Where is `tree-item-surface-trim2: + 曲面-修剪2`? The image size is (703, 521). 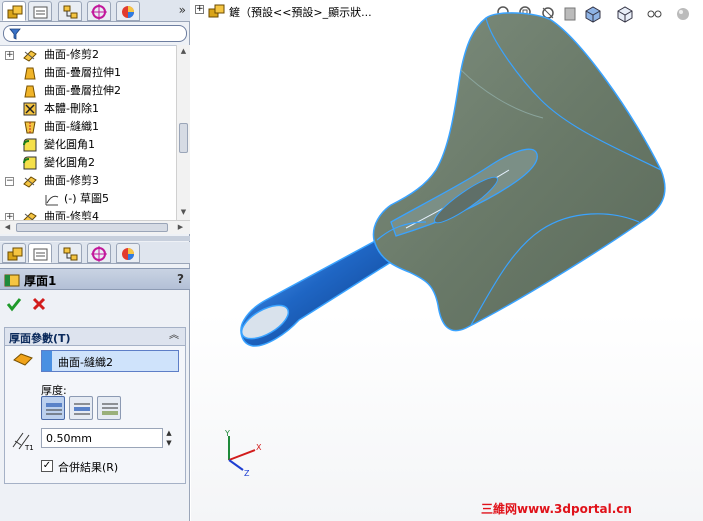
tree-item-surface-trim2: + 曲面-修剪2 is located at coordinates (88, 55).